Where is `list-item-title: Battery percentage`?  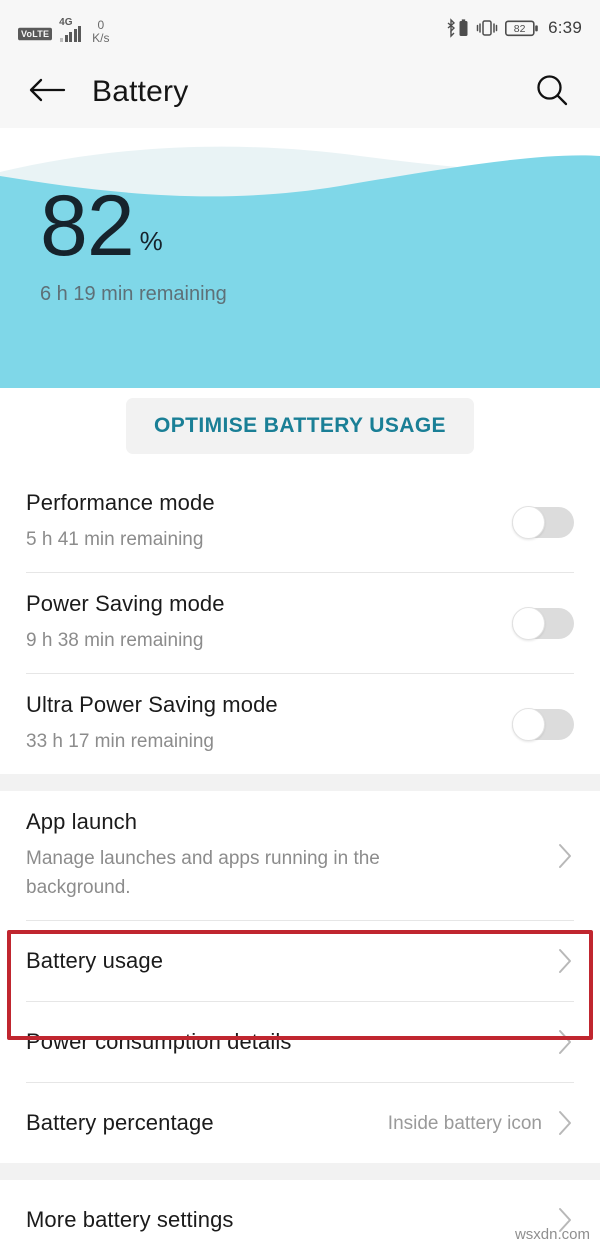 list-item-title: Battery percentage is located at coordinates (120, 1122).